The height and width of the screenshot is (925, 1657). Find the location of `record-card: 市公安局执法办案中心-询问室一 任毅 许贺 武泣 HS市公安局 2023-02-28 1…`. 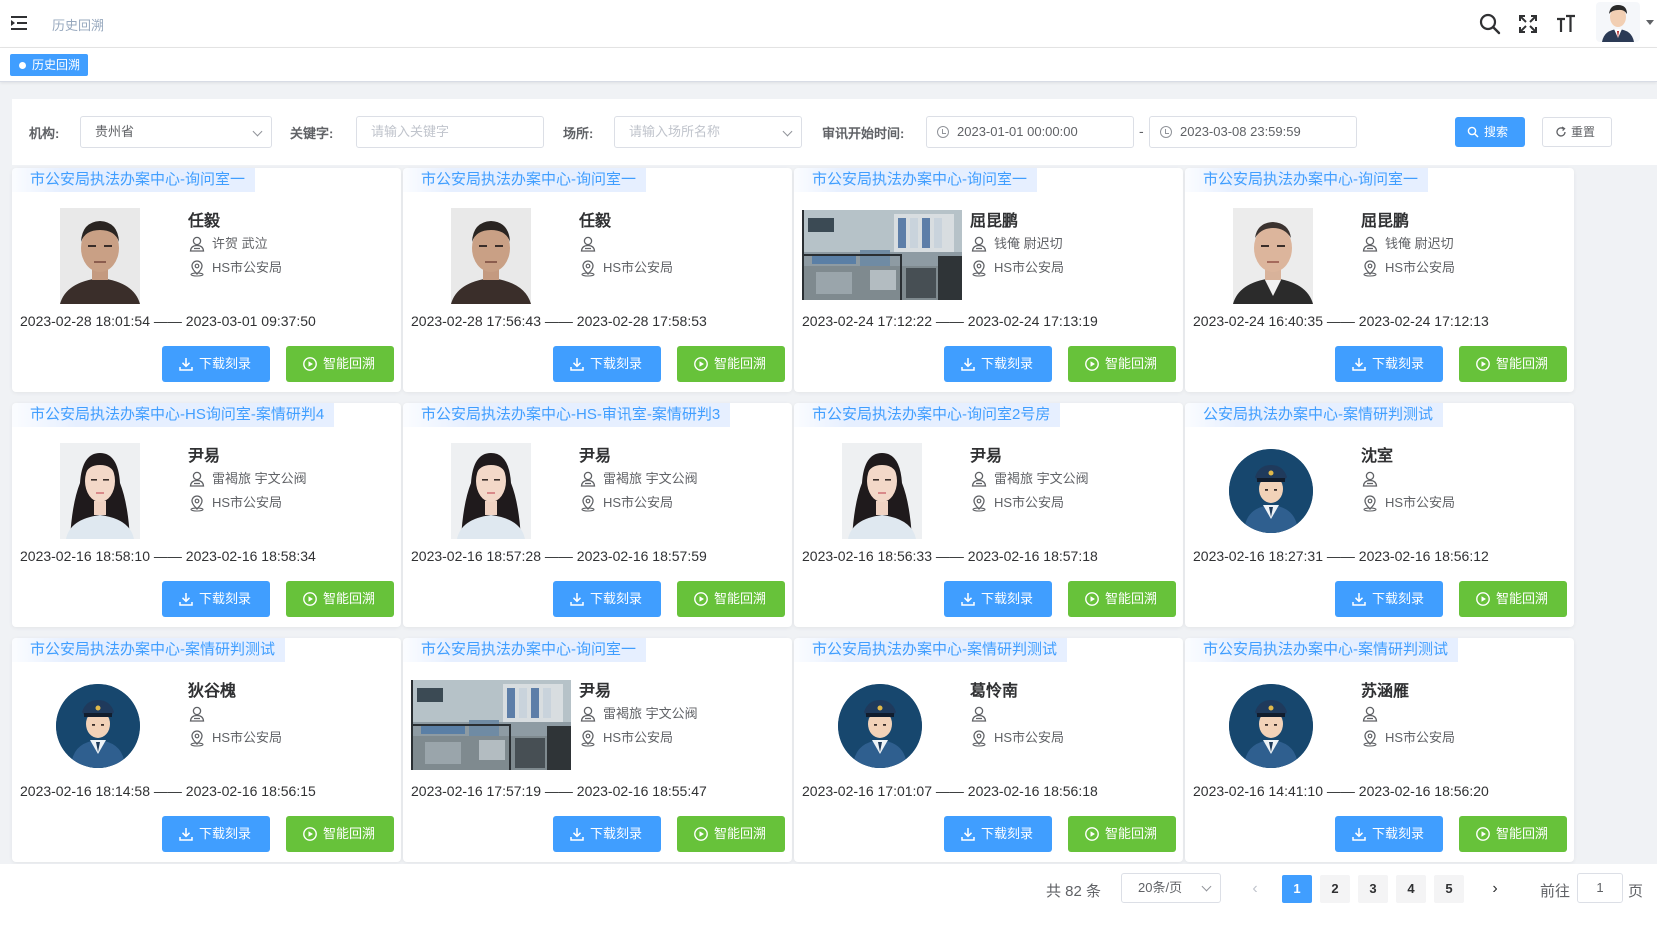

record-card: 市公安局执法办案中心-询问室一 任毅 许贺 武泣 HS市公安局 2023-02-28 1… is located at coordinates (206, 280).